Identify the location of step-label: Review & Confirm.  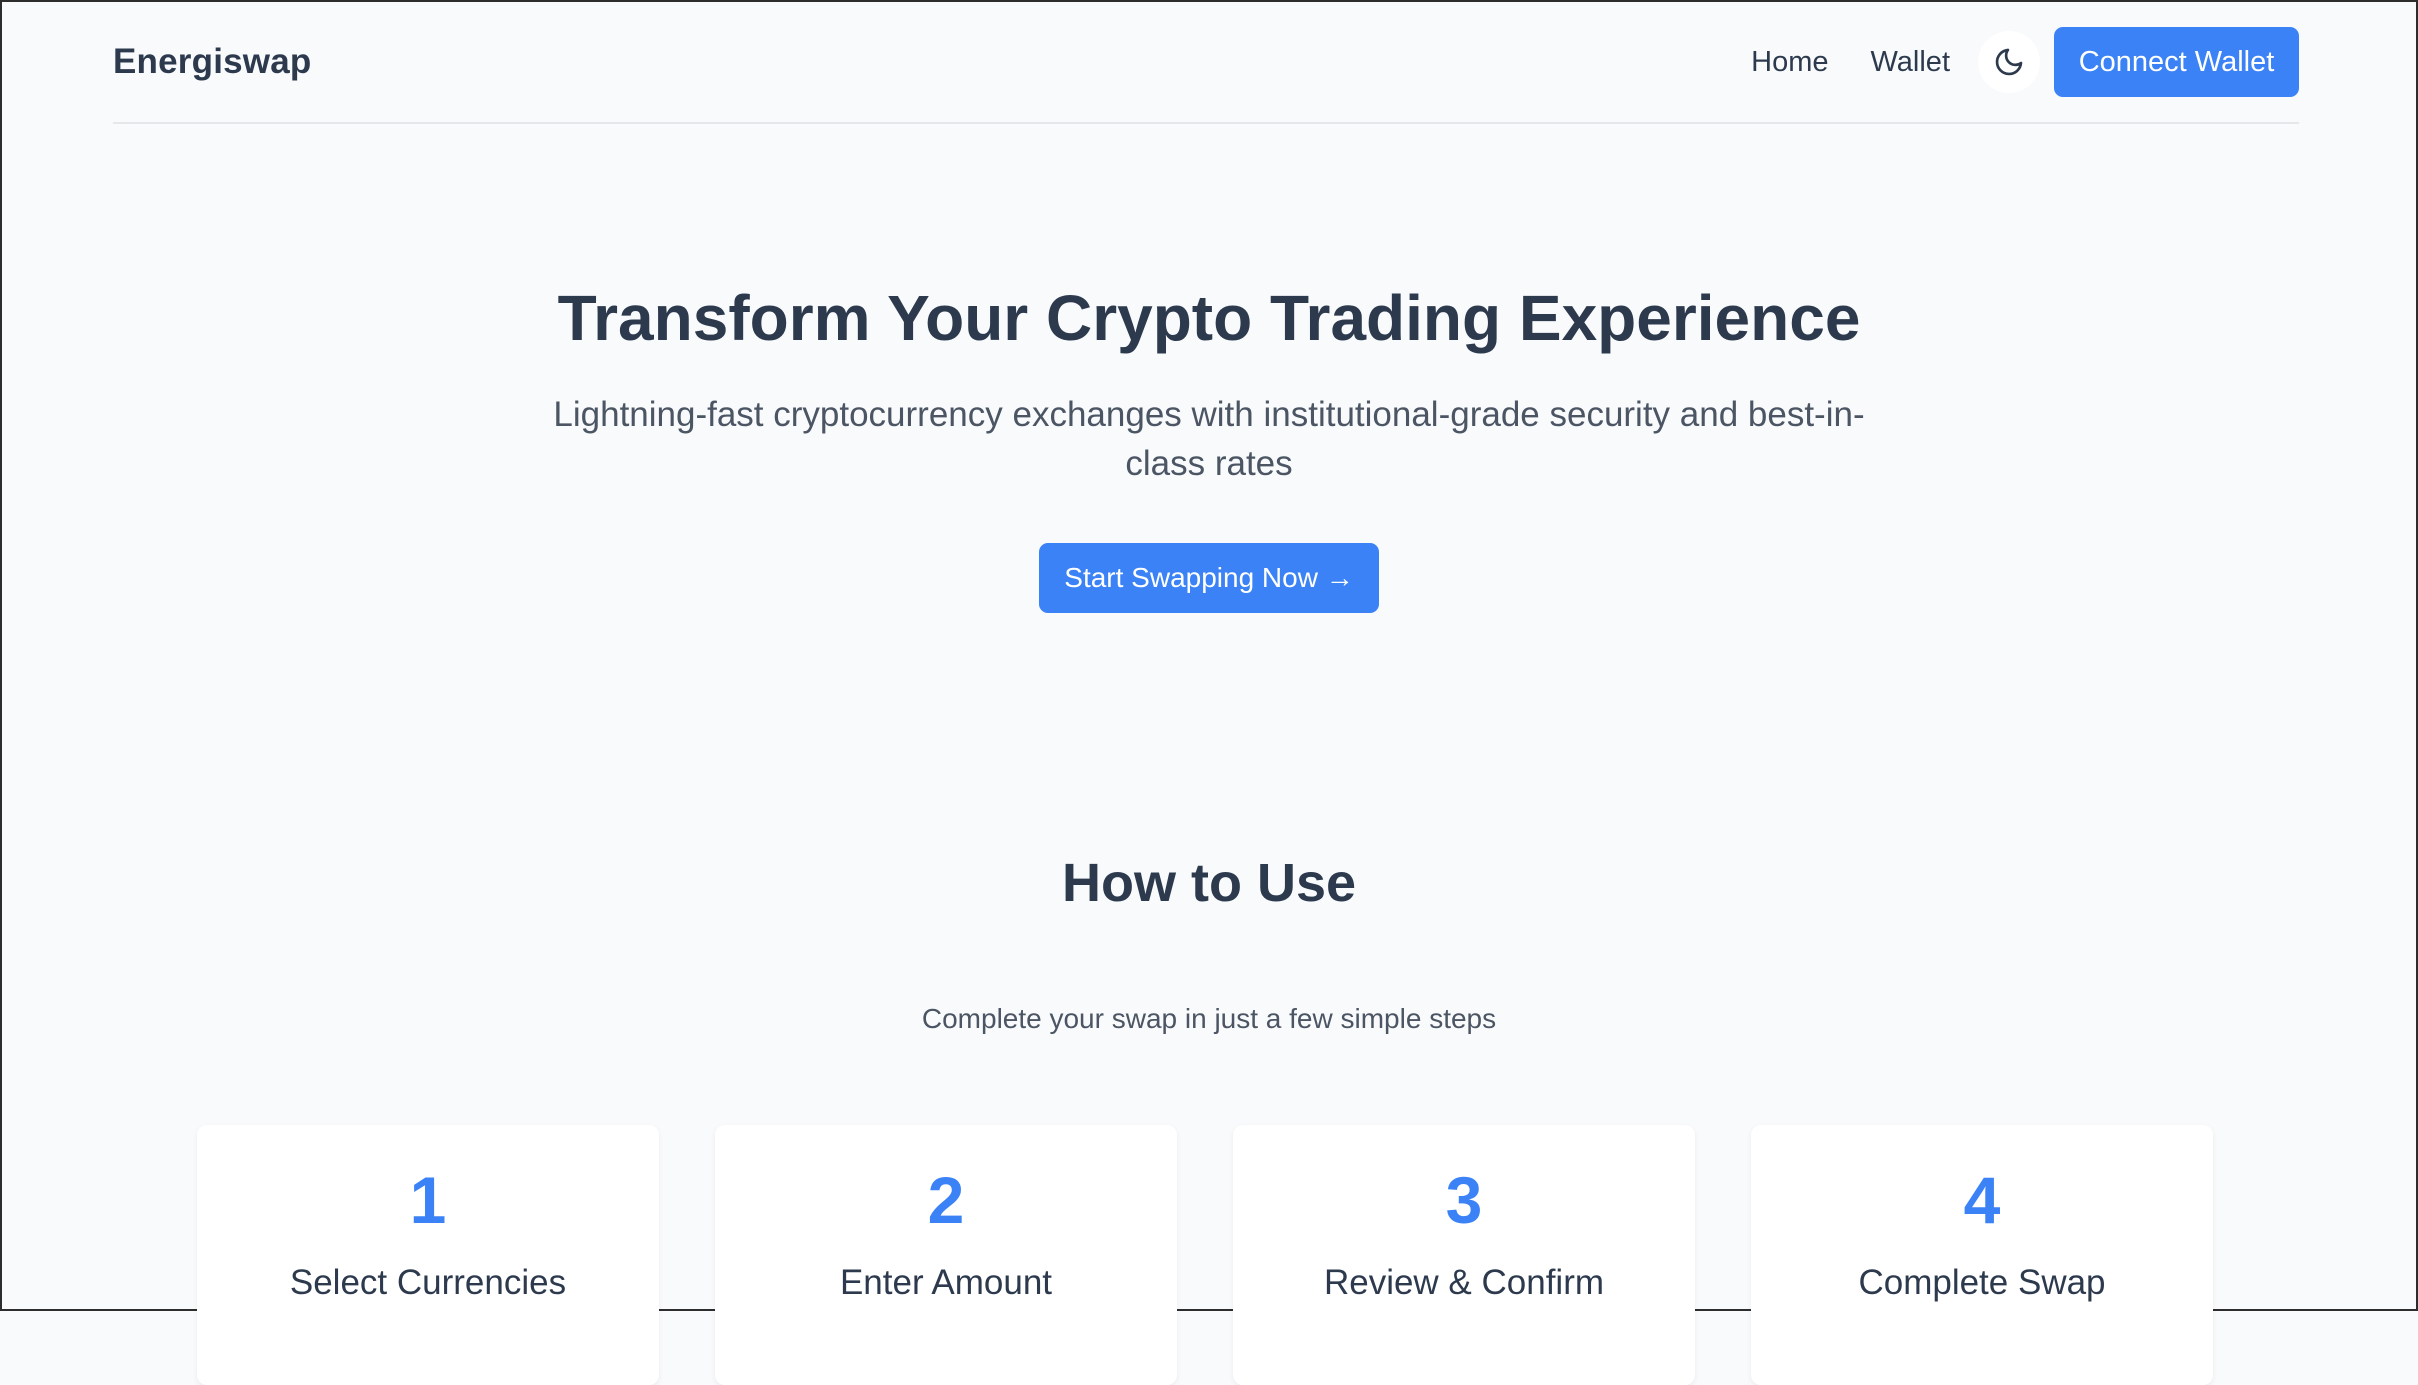
(1464, 1282).